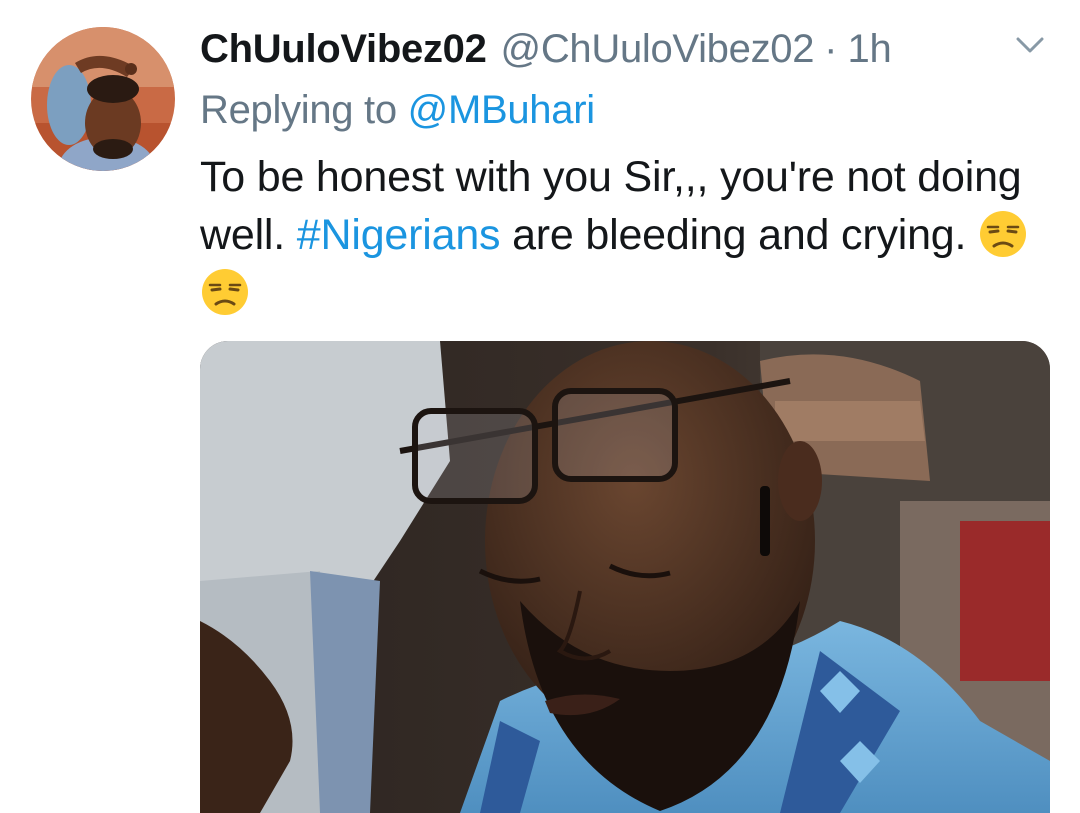 This screenshot has width=1080, height=813. What do you see at coordinates (501, 110) in the screenshot?
I see `mention-link: @MBuhari` at bounding box center [501, 110].